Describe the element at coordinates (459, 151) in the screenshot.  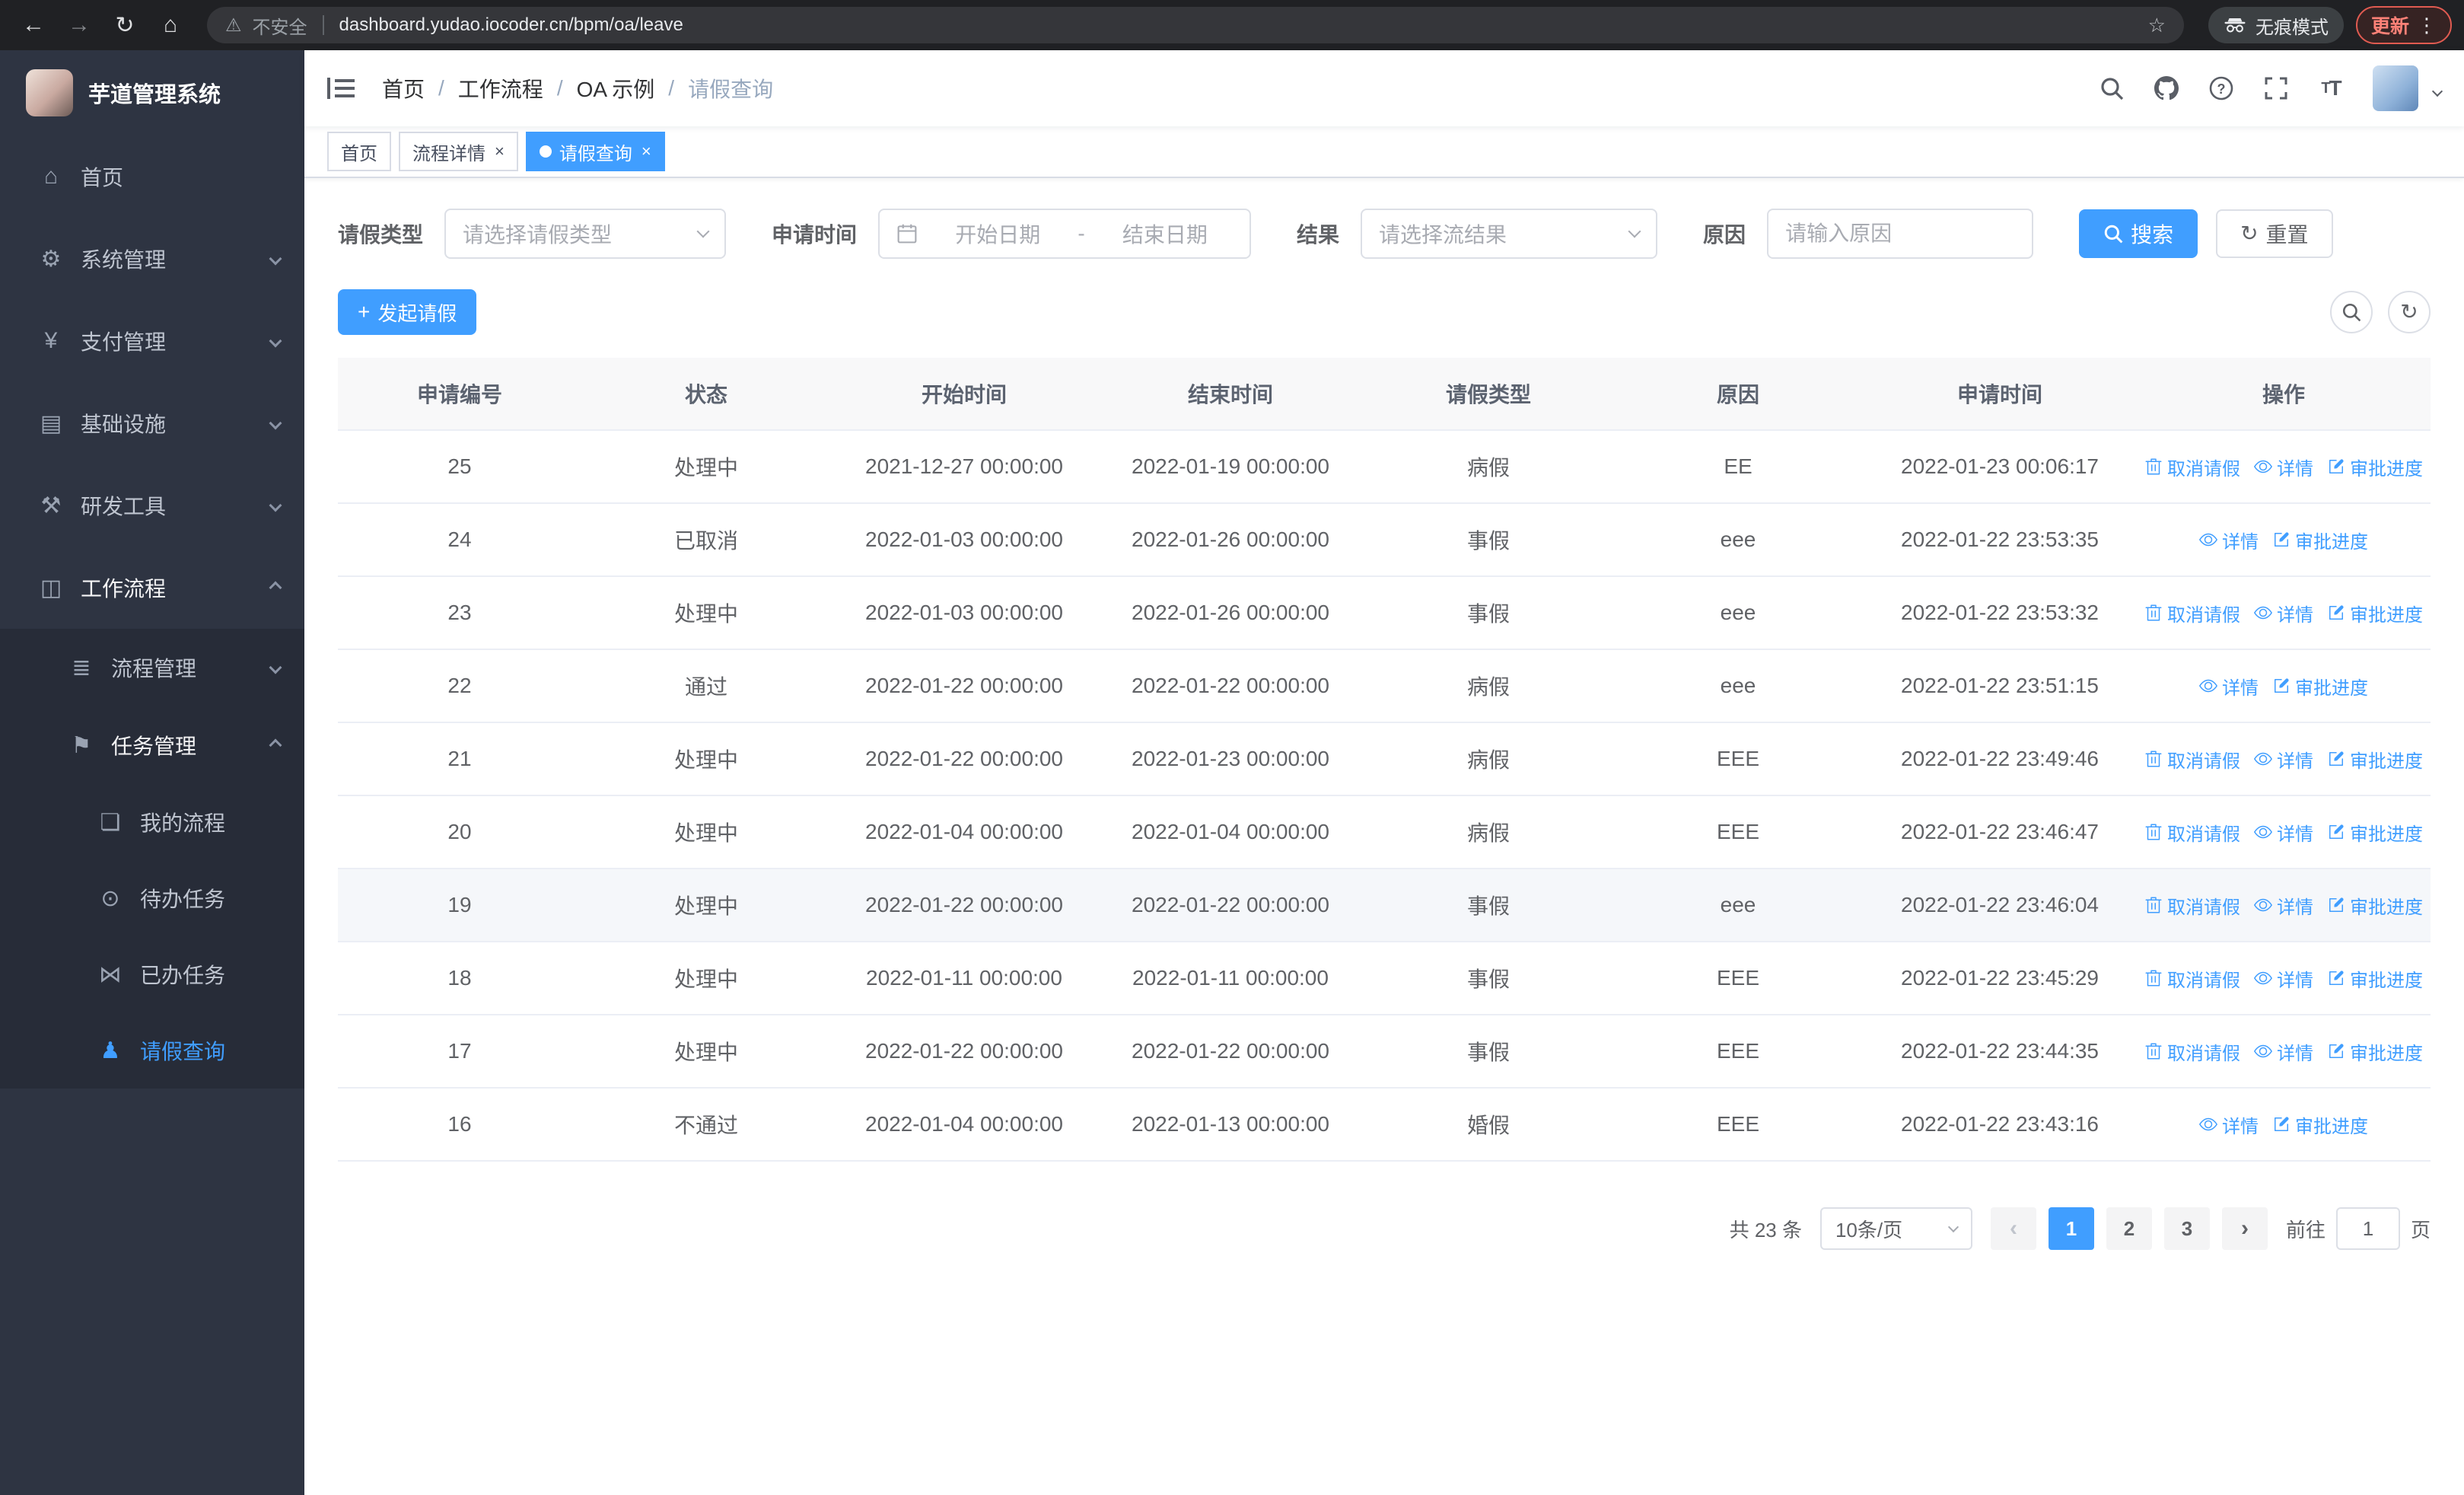
I see `tab-process-detail: 流程详情 ×` at that location.